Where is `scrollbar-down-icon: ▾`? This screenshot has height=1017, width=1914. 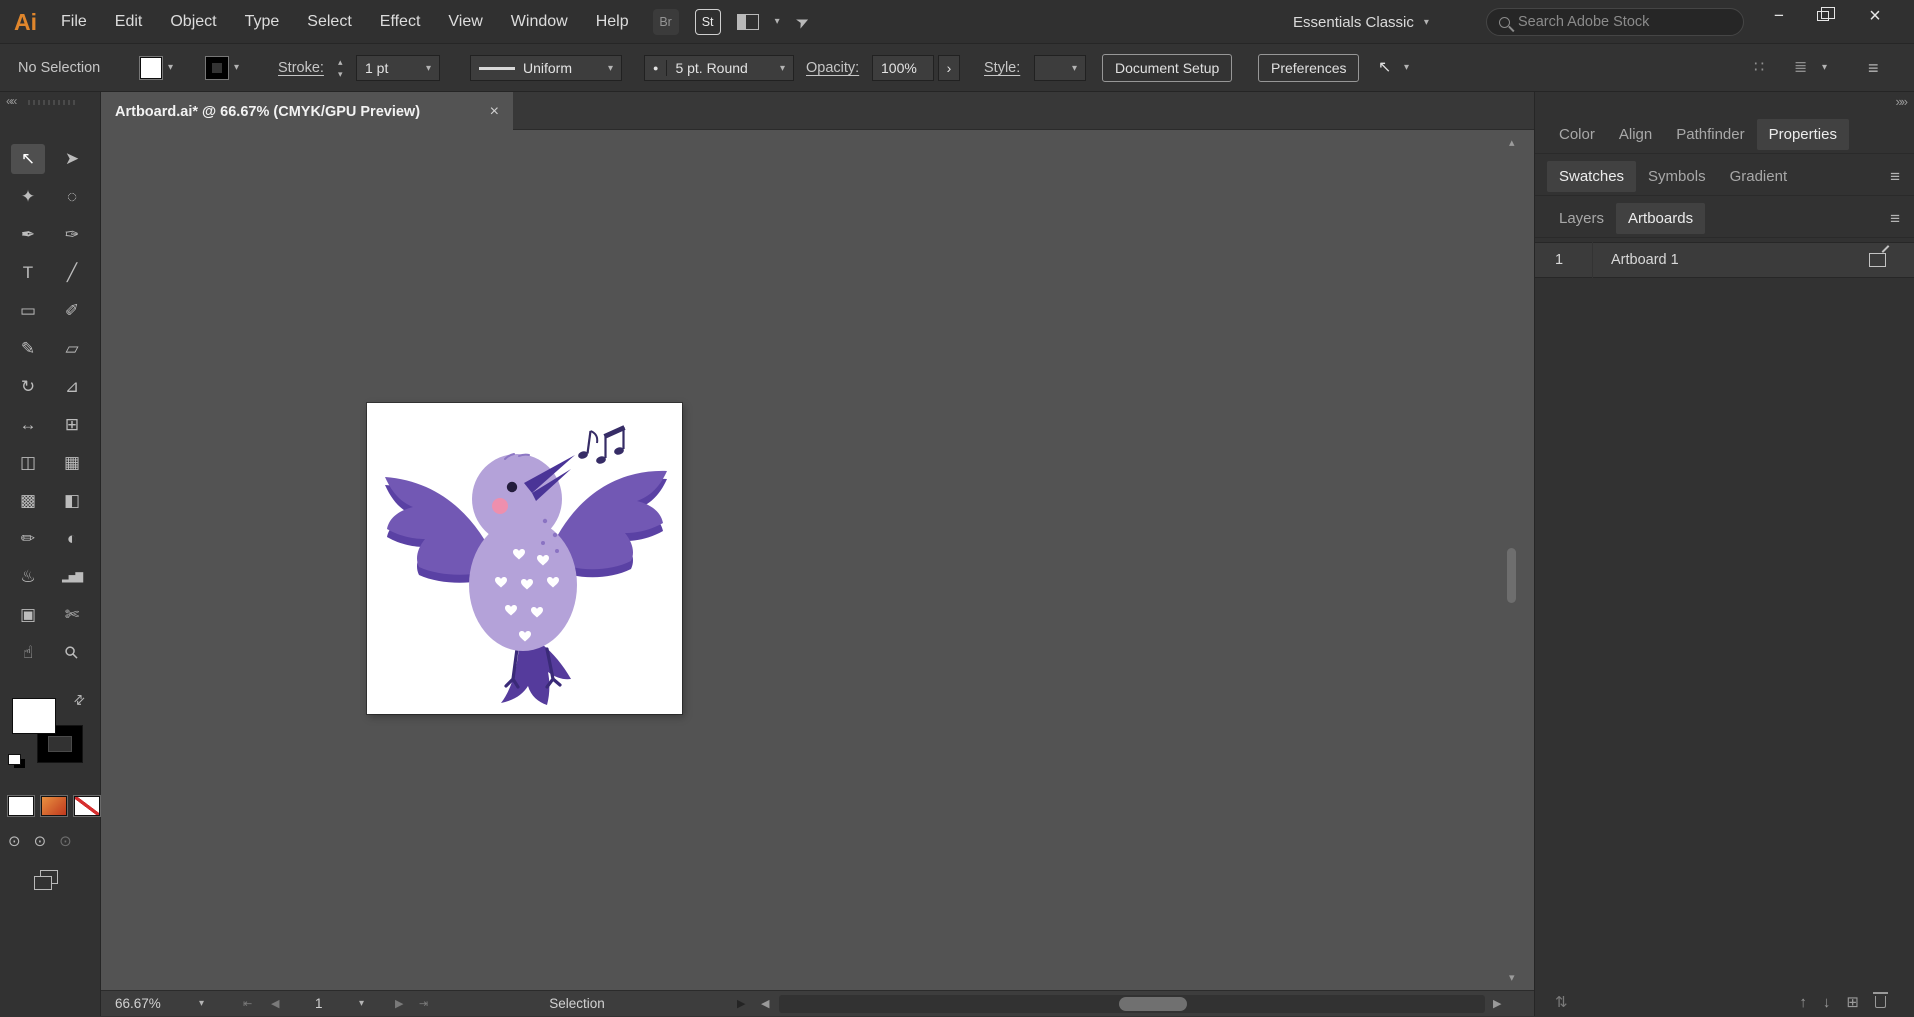
scrollbar-down-icon: ▾ is located at coordinates (1512, 977).